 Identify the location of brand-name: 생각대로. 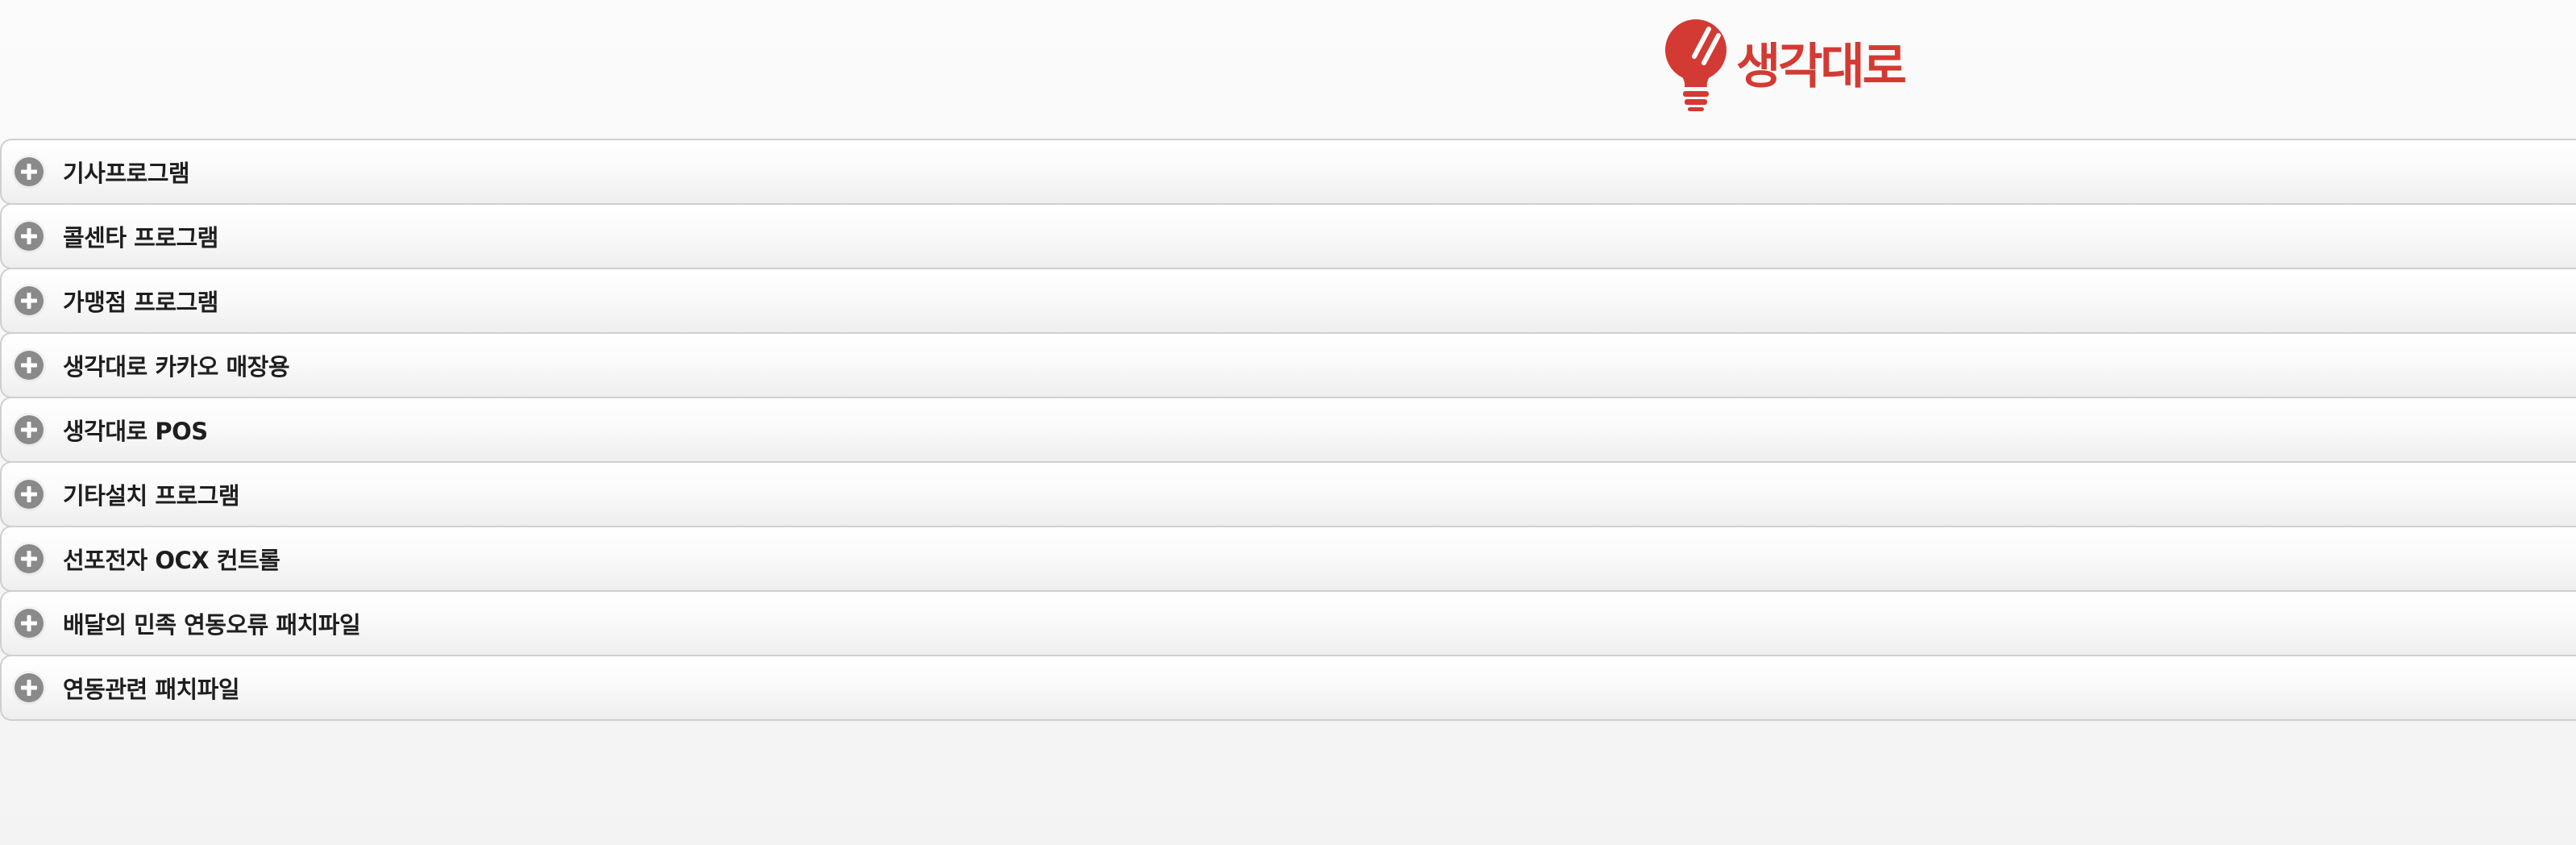
(1821, 67).